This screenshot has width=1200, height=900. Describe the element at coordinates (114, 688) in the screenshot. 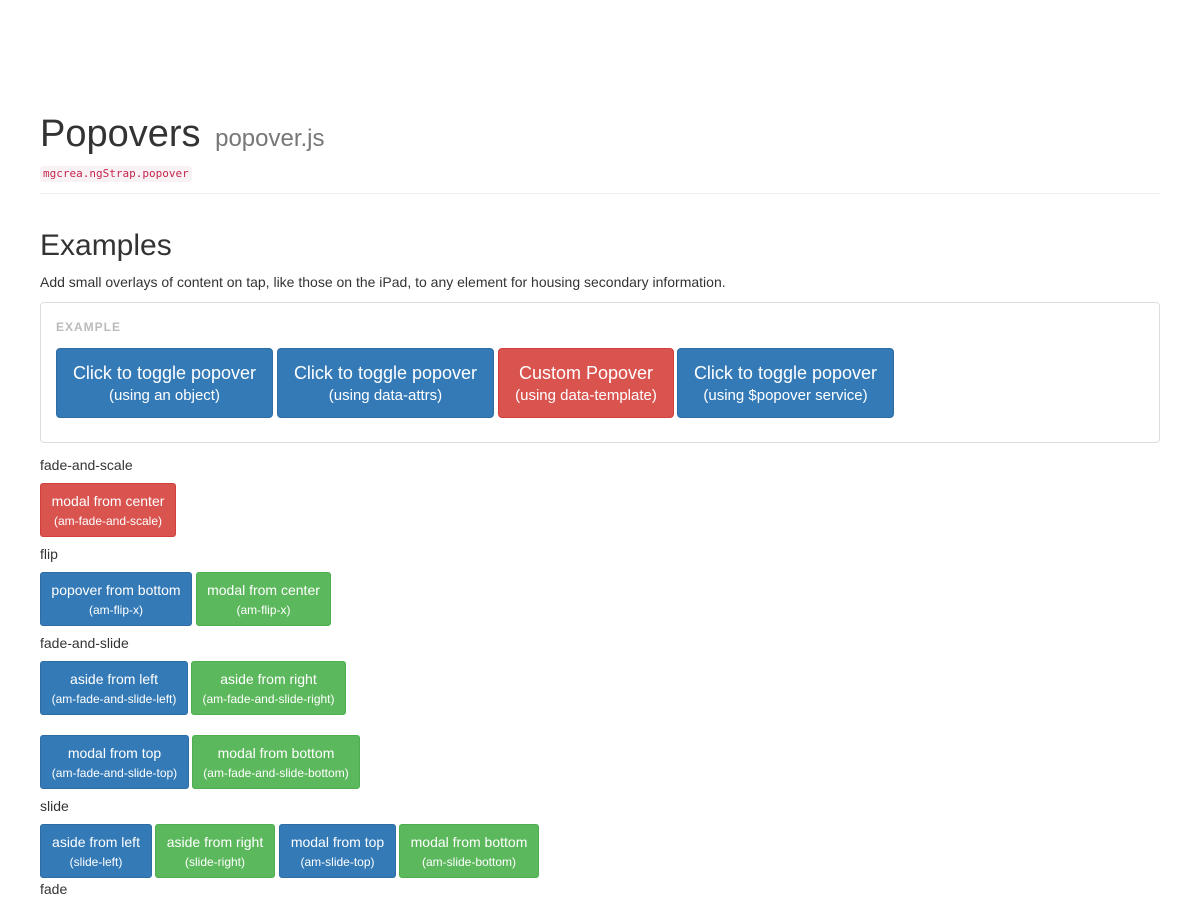

I see `aside-left-fade-slide-button: aside from left (am-fade-and-slide-left)` at that location.